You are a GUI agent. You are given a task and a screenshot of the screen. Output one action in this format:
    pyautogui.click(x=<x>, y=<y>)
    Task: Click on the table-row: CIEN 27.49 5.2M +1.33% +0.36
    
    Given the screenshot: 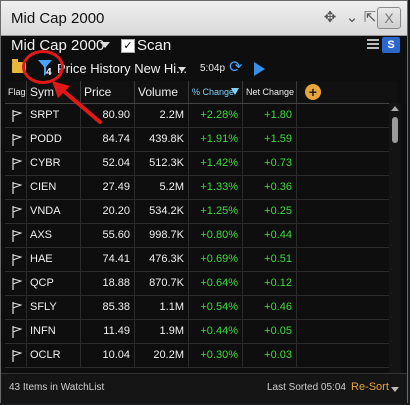 What is the action you would take?
    pyautogui.click(x=201, y=188)
    